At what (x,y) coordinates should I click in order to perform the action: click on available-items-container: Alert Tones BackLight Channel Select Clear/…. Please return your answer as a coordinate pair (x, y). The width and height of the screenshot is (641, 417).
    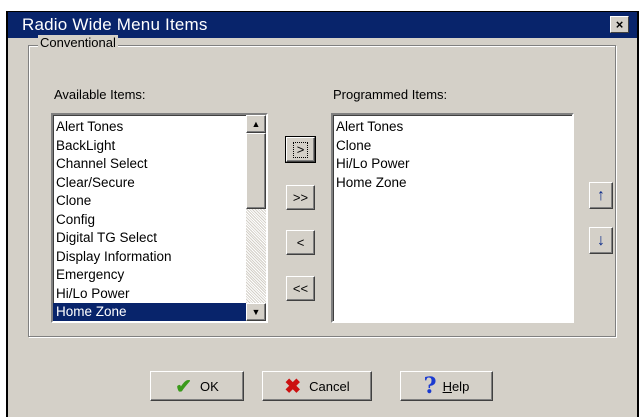
    Looking at the image, I should click on (149, 219).